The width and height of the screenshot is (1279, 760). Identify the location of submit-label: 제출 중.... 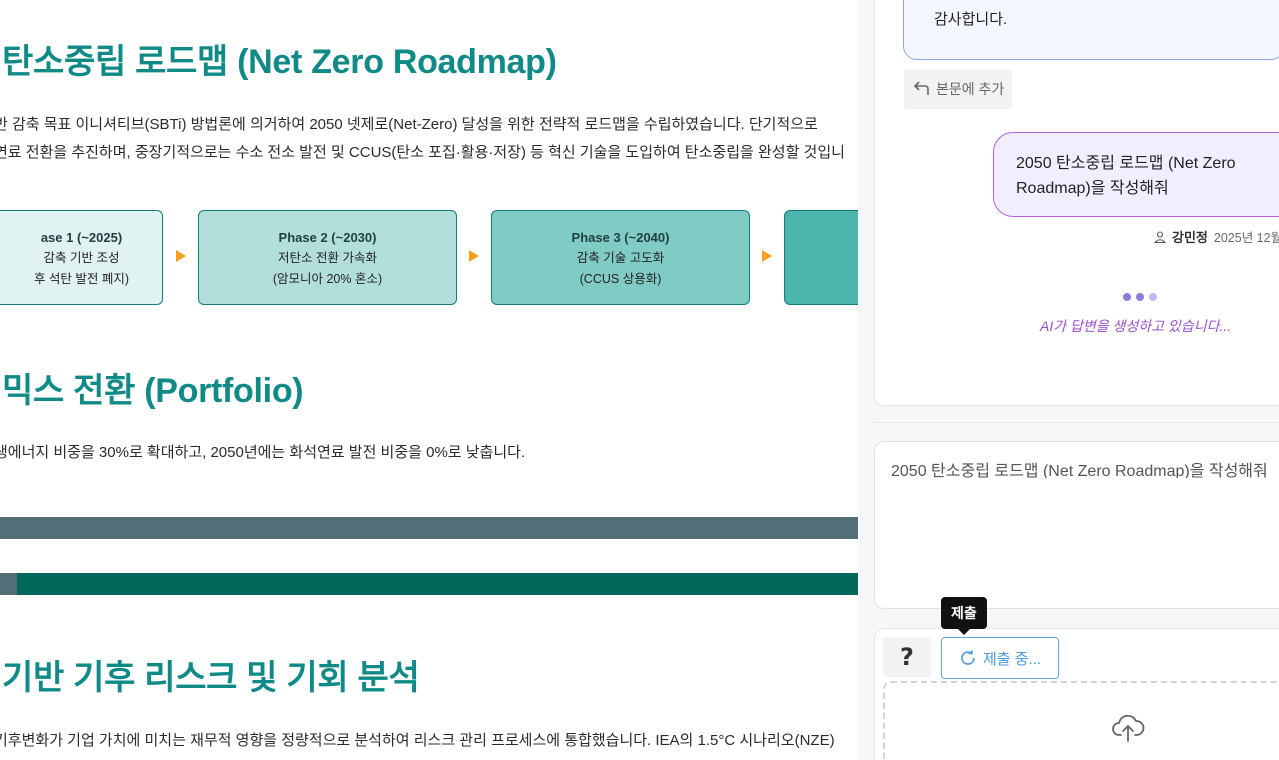
(1012, 659).